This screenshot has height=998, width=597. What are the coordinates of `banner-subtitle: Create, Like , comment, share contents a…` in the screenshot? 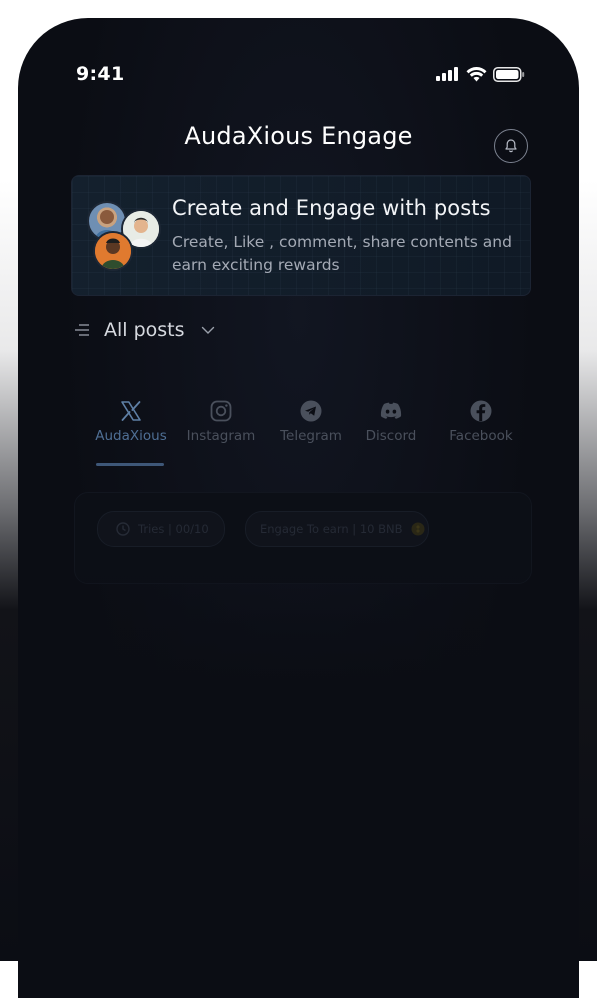 It's located at (342, 253).